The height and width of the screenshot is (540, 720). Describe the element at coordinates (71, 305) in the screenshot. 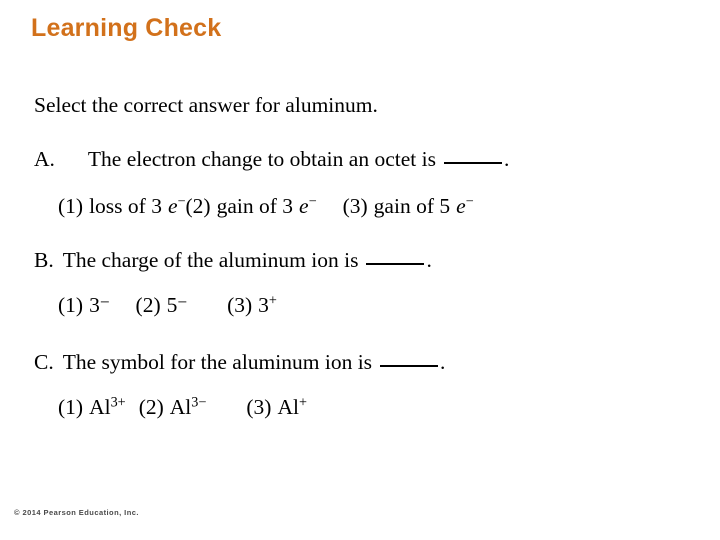

I see `option-b1-number: (1)` at that location.